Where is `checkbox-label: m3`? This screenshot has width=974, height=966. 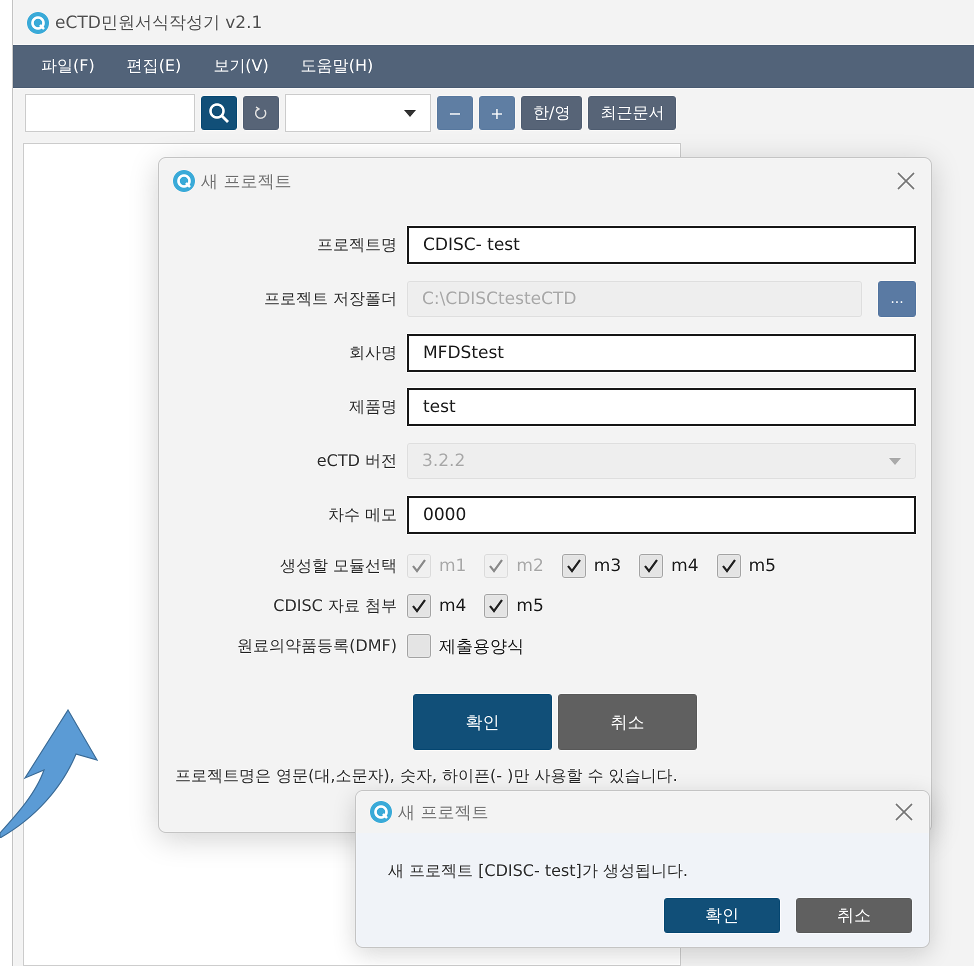 checkbox-label: m3 is located at coordinates (608, 566).